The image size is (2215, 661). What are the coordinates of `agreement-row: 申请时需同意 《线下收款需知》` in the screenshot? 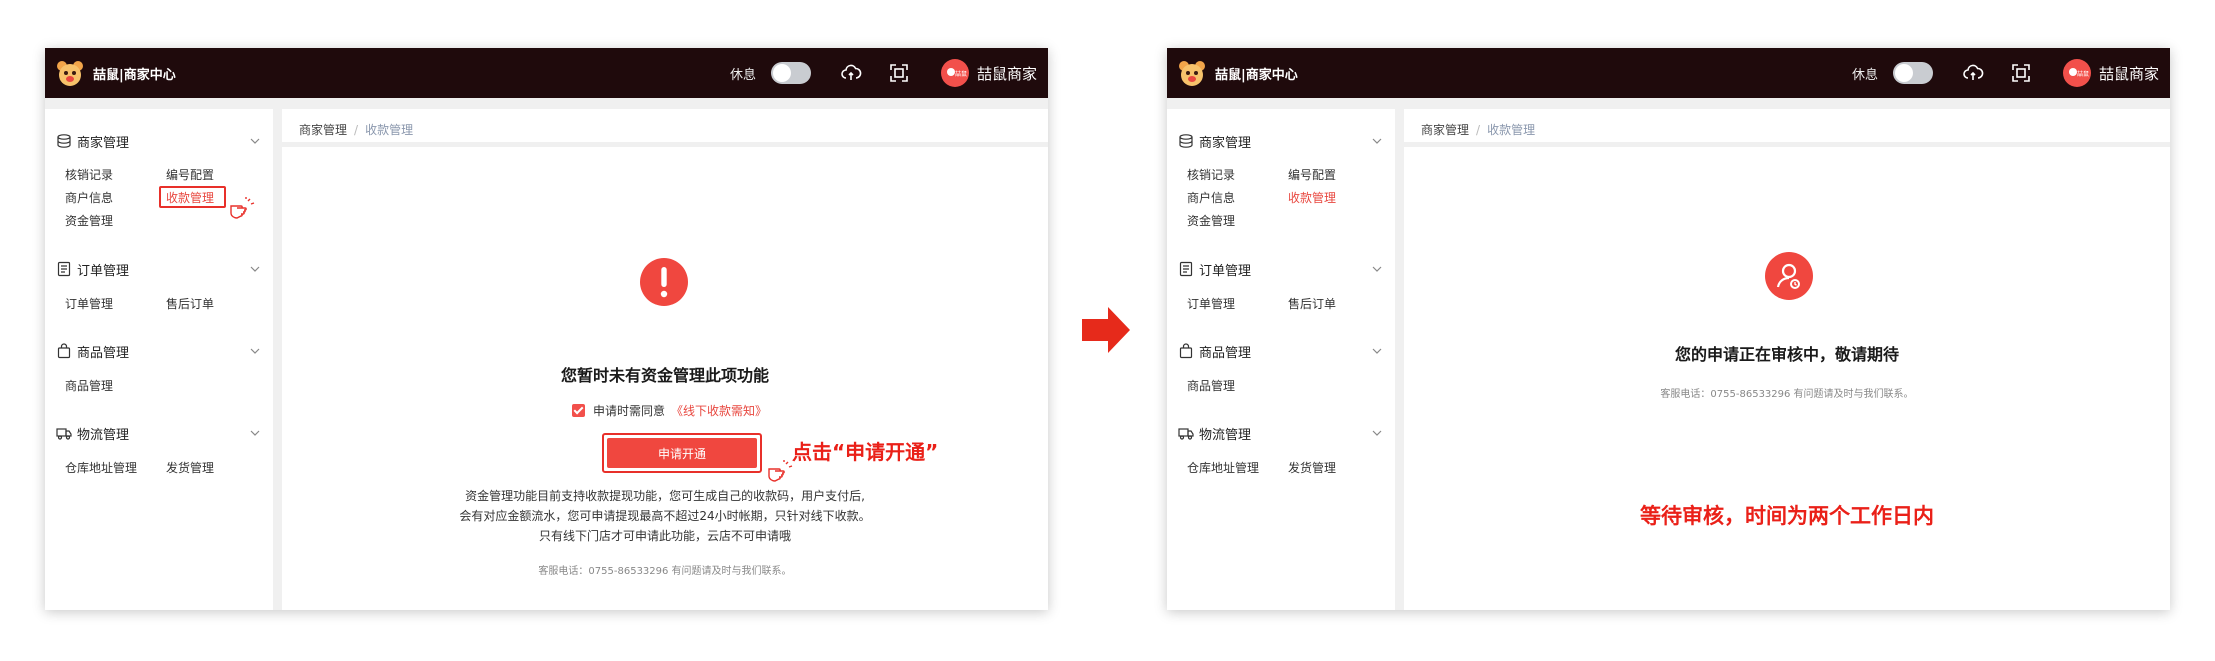 It's located at (669, 410).